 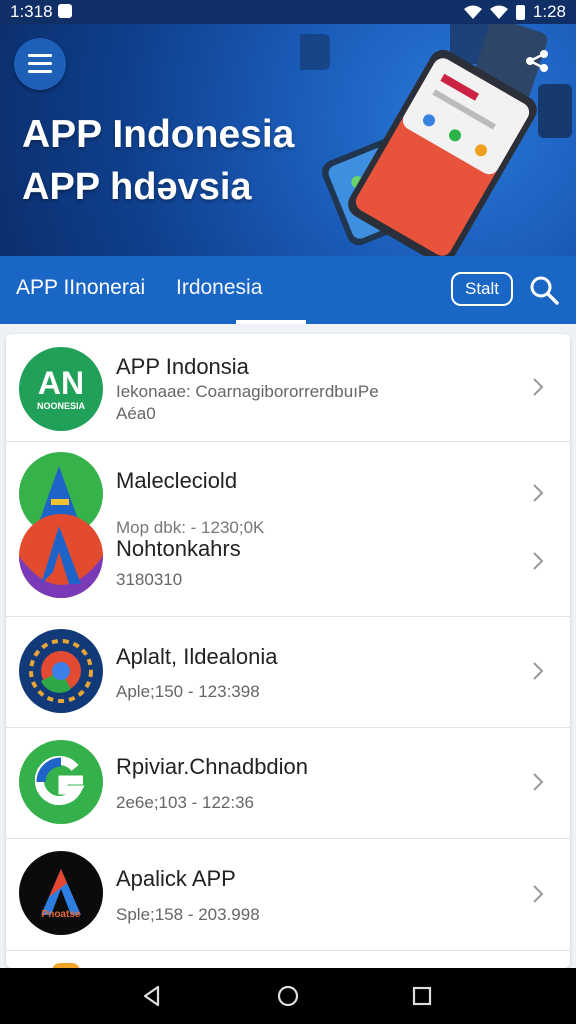 I want to click on list-item-aplalt: Aplalt, Ildealonia Aple;150 - 123:398, so click(x=288, y=672).